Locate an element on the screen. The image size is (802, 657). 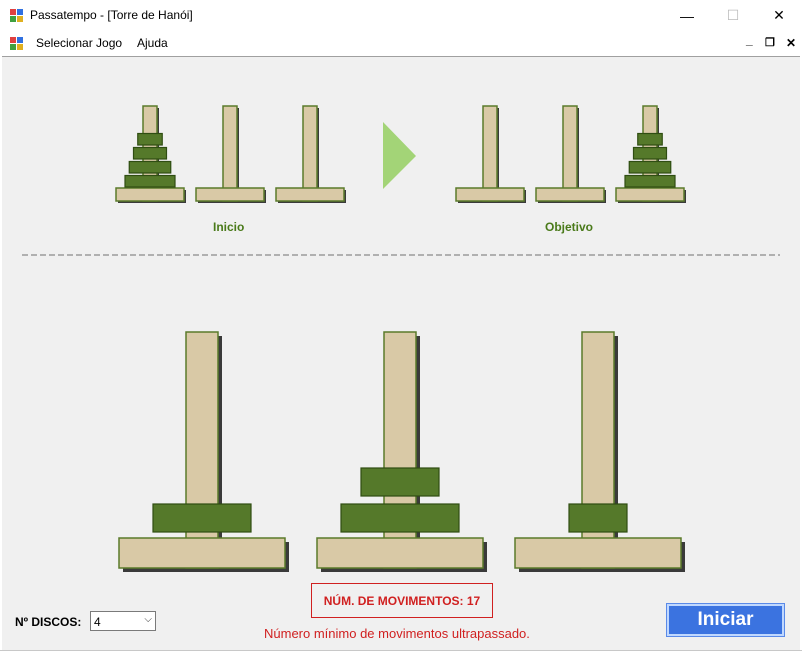
start-caption: Inicio is located at coordinates (229, 227).